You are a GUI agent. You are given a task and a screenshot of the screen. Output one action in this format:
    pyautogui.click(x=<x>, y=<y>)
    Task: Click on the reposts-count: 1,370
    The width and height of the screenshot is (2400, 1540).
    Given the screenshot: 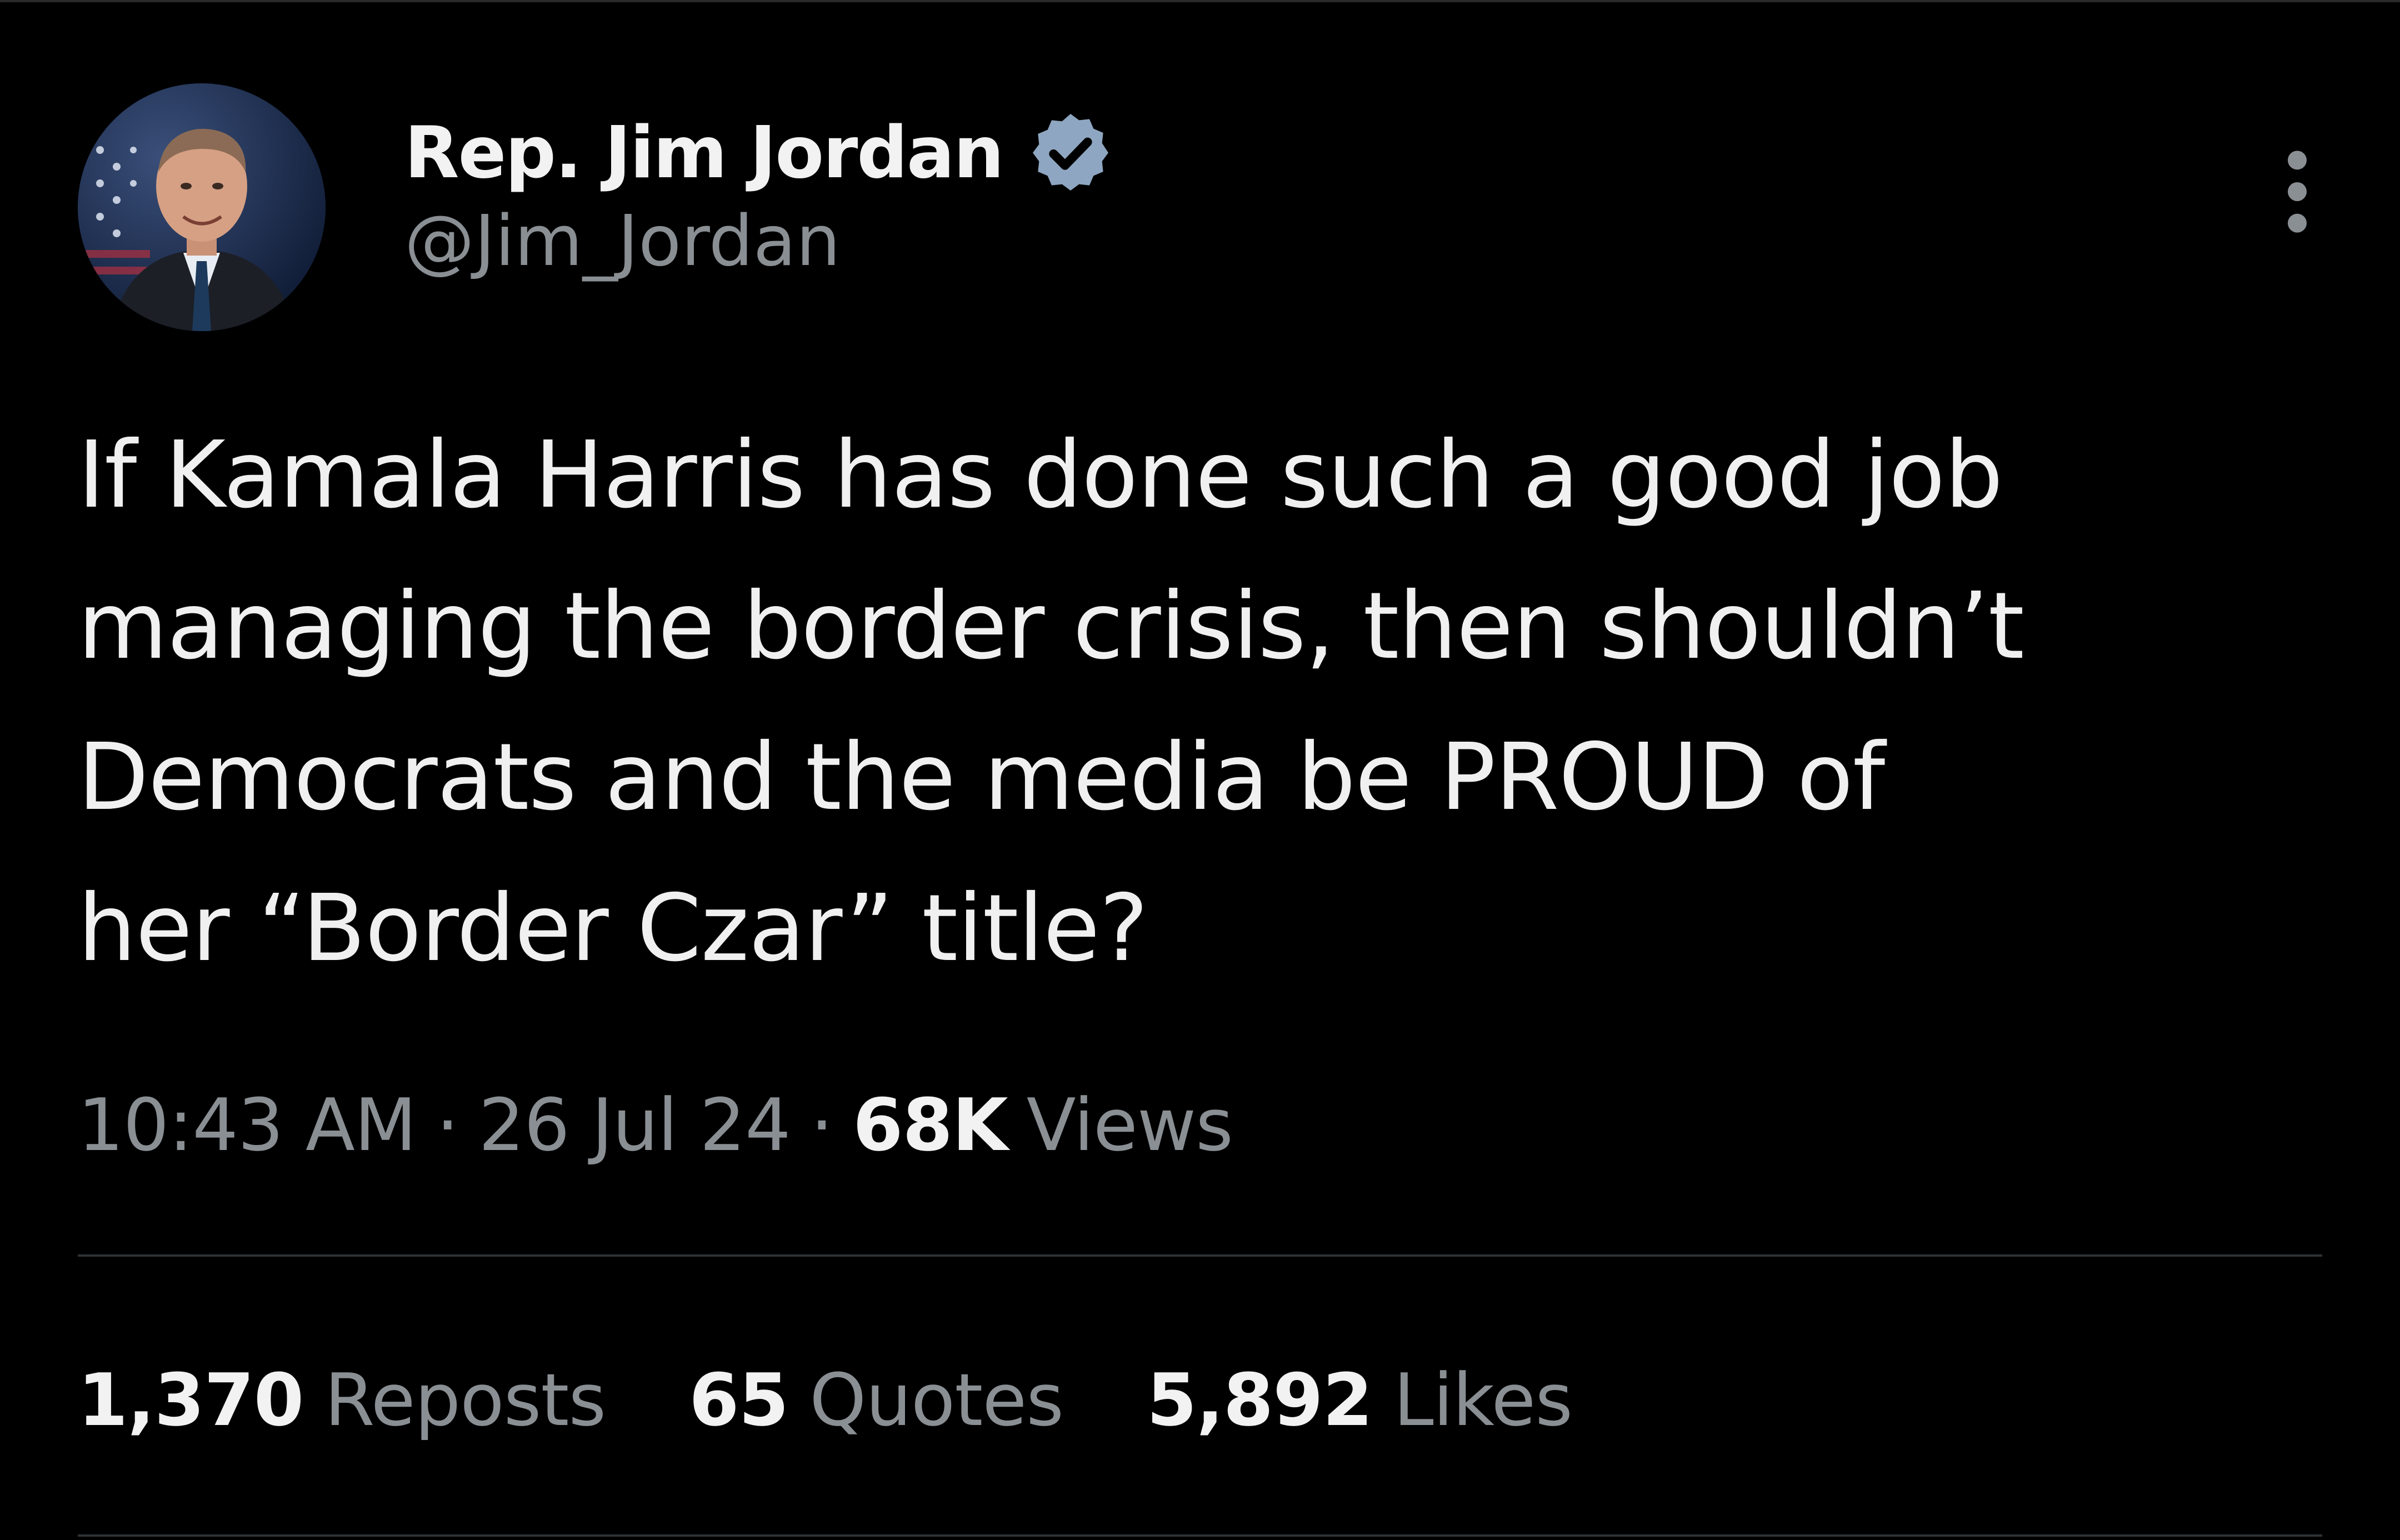 What is the action you would take?
    pyautogui.click(x=191, y=1400)
    